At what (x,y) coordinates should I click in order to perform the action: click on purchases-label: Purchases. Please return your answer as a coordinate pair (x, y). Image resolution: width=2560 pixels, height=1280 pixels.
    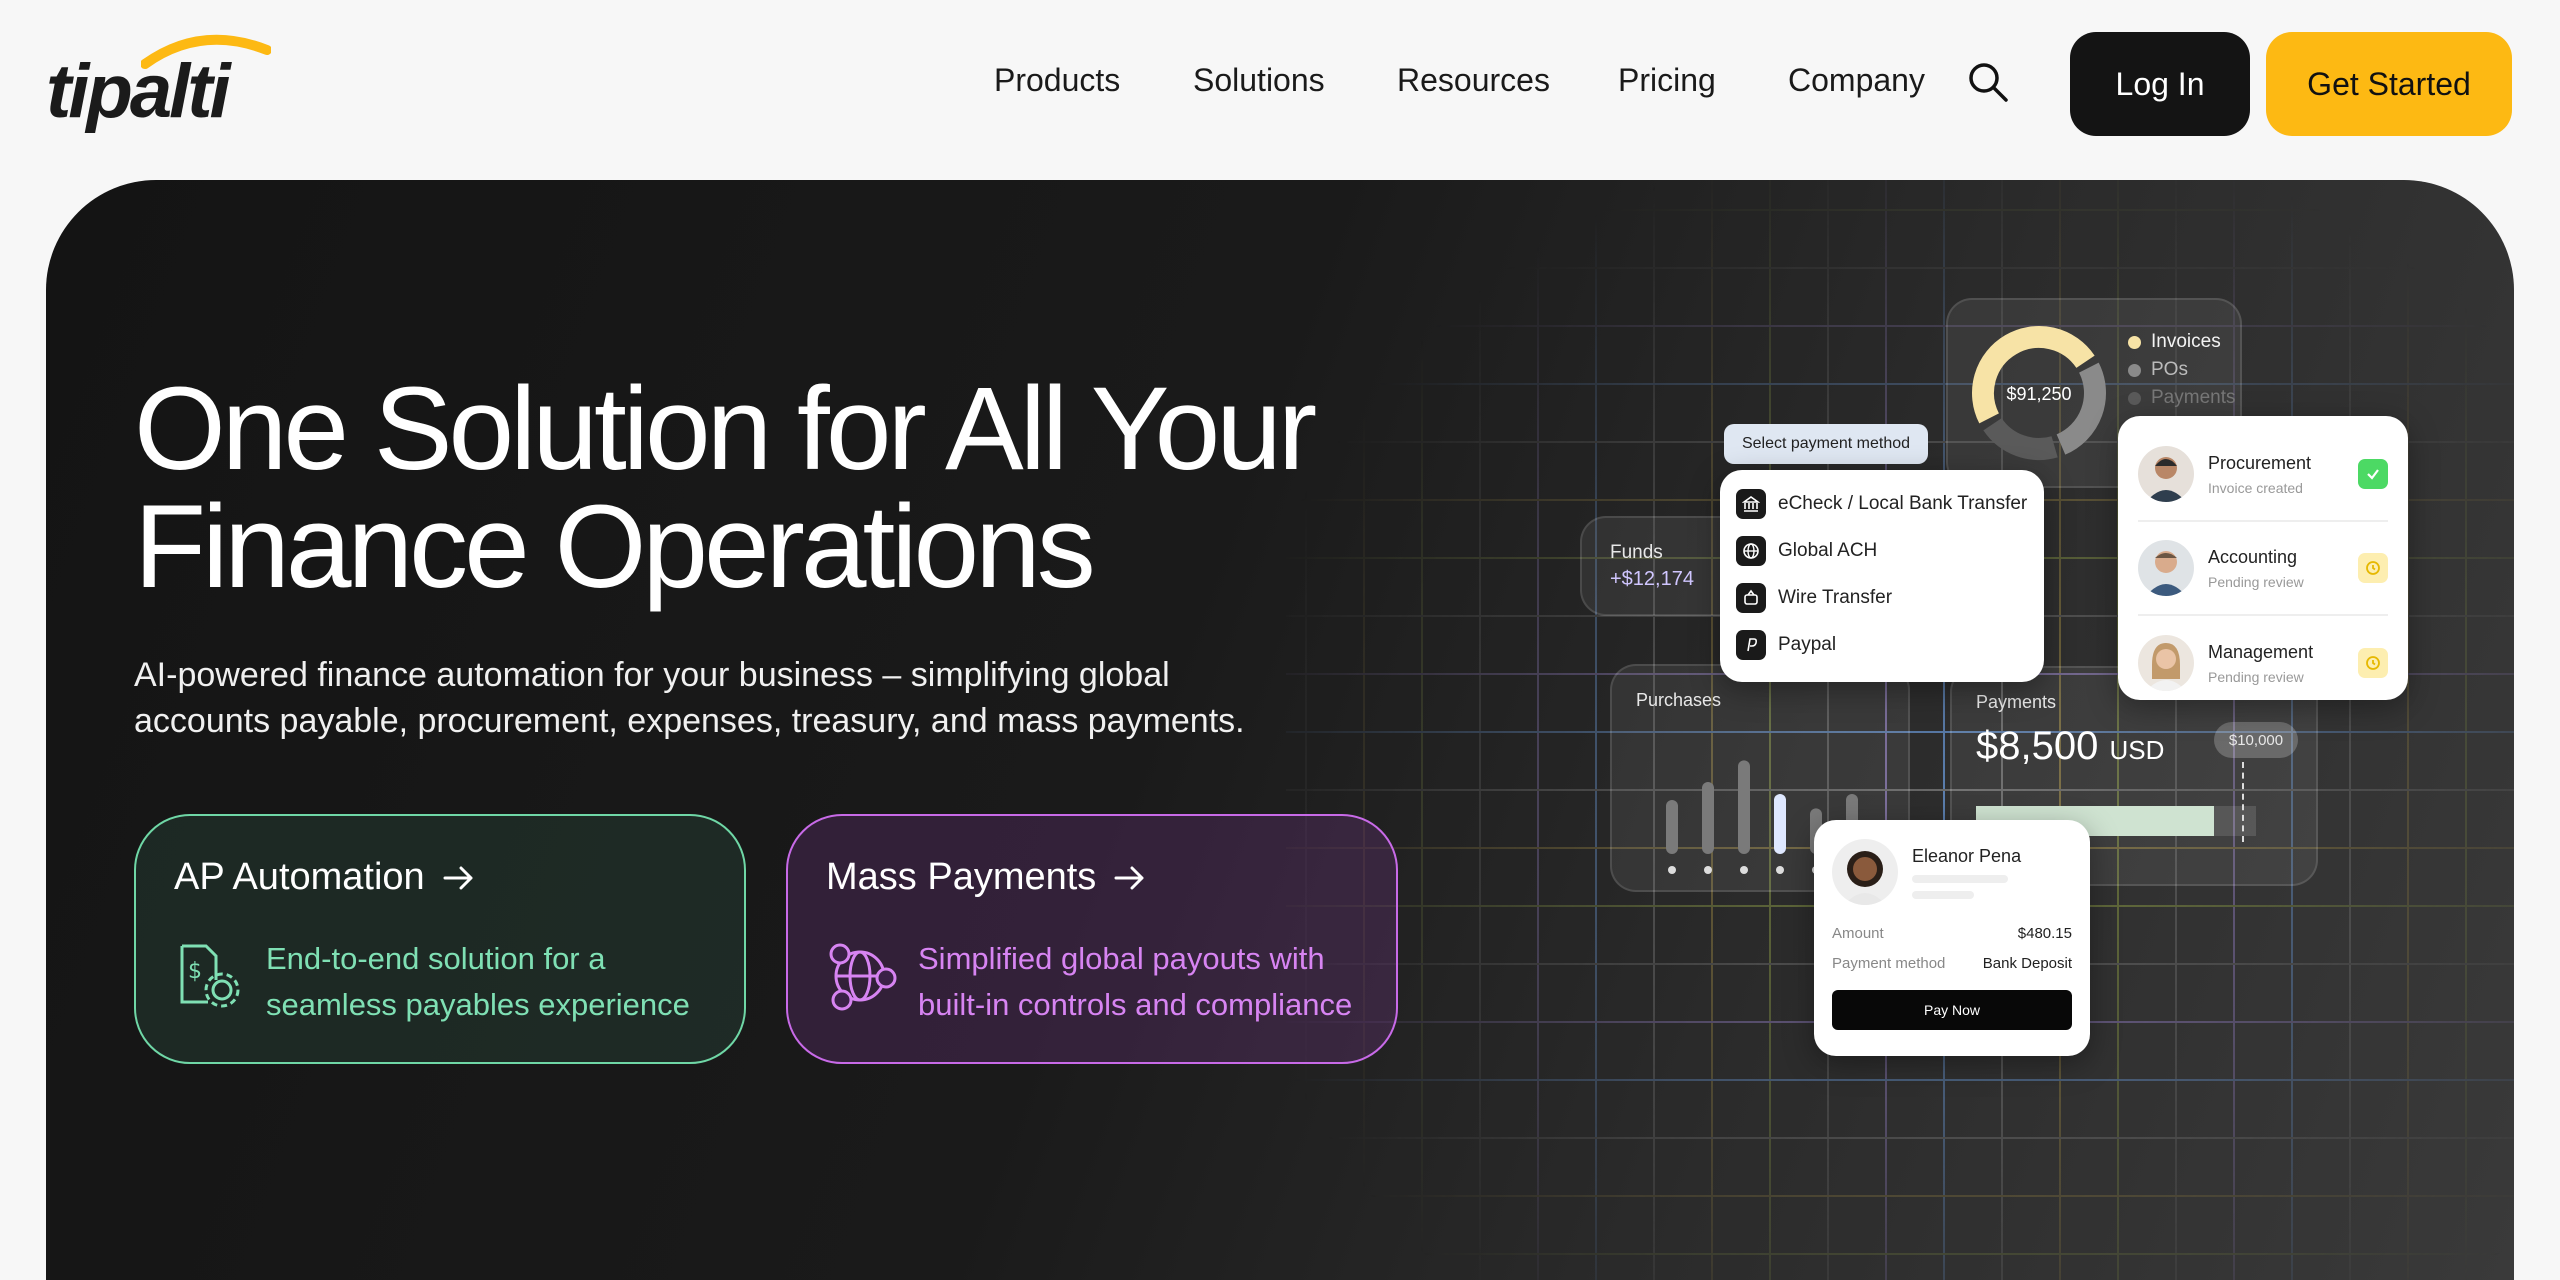
    Looking at the image, I should click on (1679, 700).